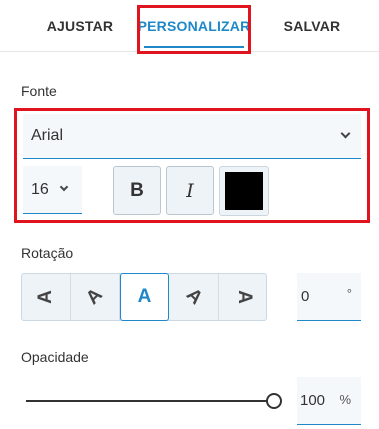 The height and width of the screenshot is (429, 379). What do you see at coordinates (274, 401) in the screenshot?
I see `slider-thumb` at bounding box center [274, 401].